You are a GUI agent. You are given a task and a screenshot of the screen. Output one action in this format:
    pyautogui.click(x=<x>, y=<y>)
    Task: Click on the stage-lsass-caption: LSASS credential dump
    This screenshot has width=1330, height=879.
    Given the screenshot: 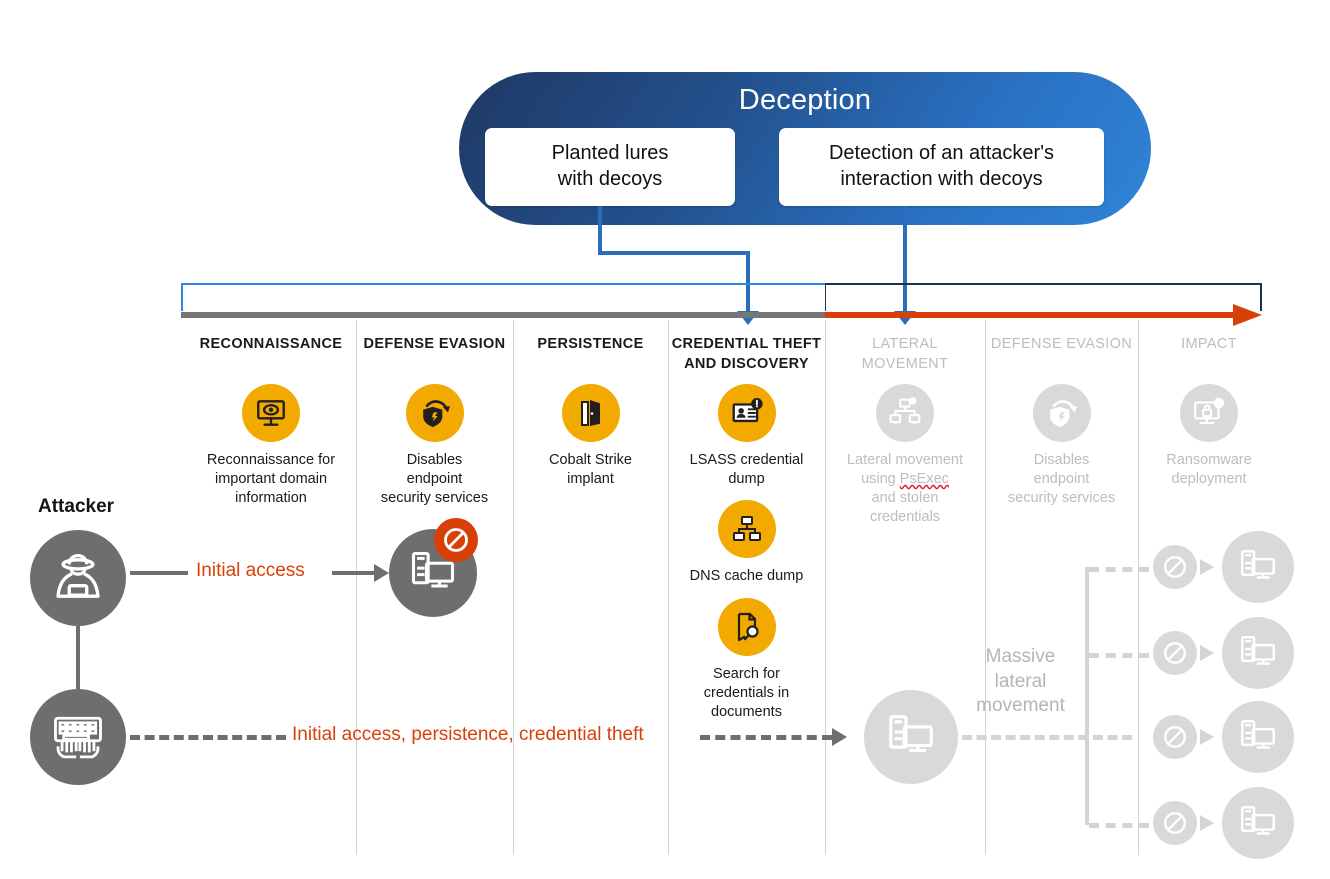 What is the action you would take?
    pyautogui.click(x=746, y=470)
    